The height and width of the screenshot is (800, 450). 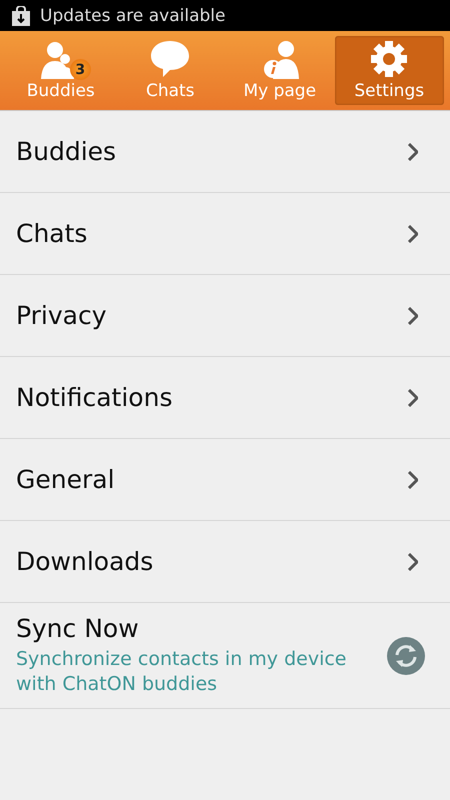 What do you see at coordinates (61, 70) in the screenshot?
I see `tab: 3 Buddies` at bounding box center [61, 70].